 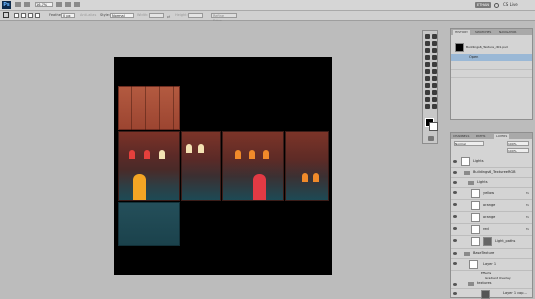 I want to click on layer-row: Lights, so click(x=491, y=162).